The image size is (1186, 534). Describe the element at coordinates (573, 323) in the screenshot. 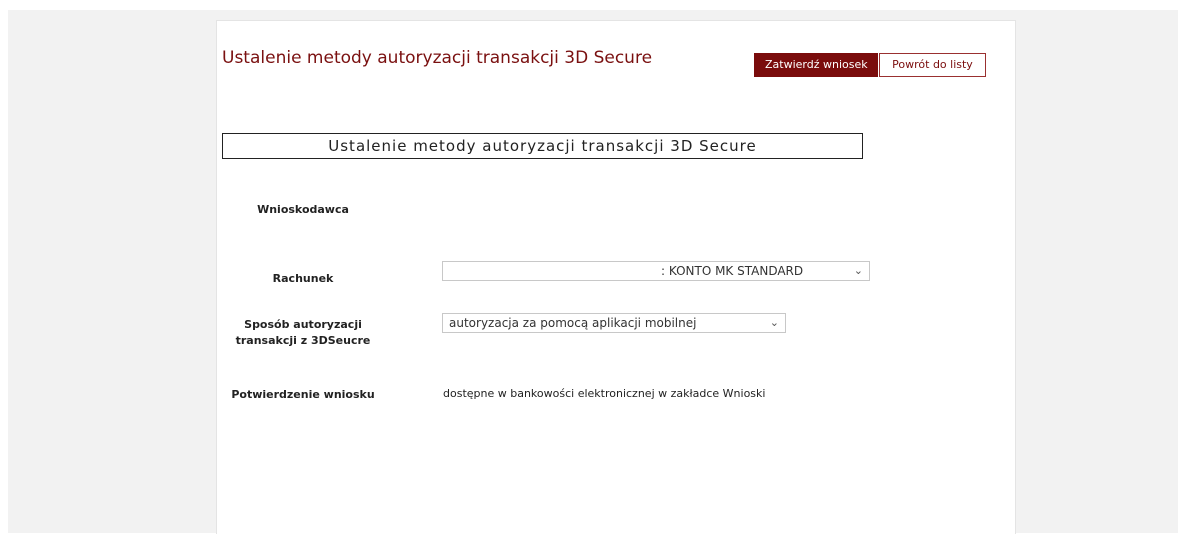

I see `auth-method-select-value: autoryzacja za pomocą aplikacji mobilnej` at that location.